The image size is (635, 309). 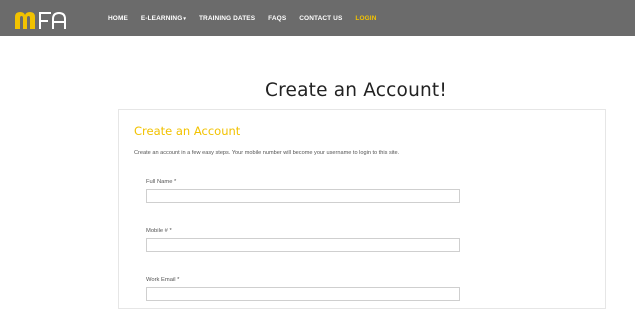 I want to click on nav-elearning: E-LEARNING▾, so click(x=163, y=18).